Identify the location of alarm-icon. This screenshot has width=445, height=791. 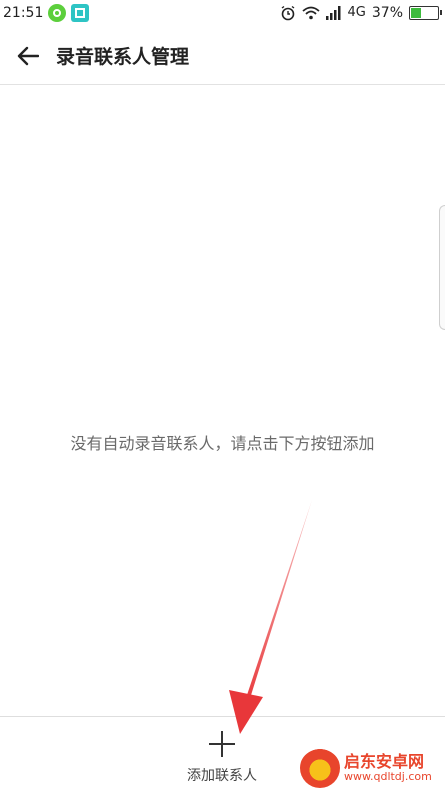
(287, 12).